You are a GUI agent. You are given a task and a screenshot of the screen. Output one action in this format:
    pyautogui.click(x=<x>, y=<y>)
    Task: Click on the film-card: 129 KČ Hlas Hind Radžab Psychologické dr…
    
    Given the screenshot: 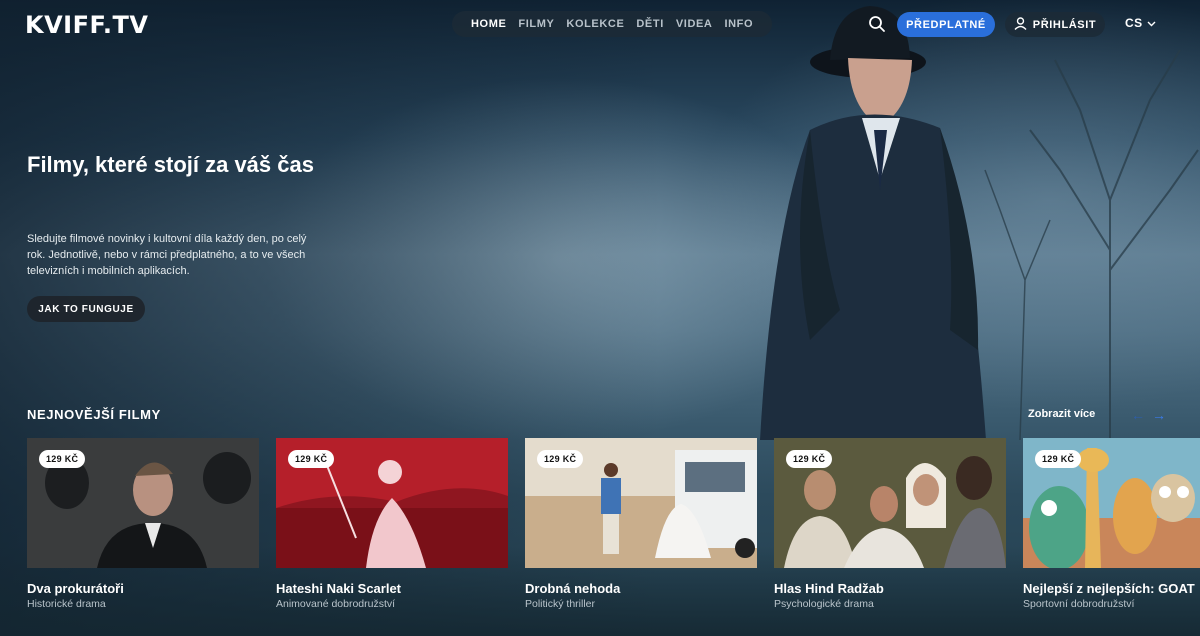 What is the action you would take?
    pyautogui.click(x=890, y=528)
    